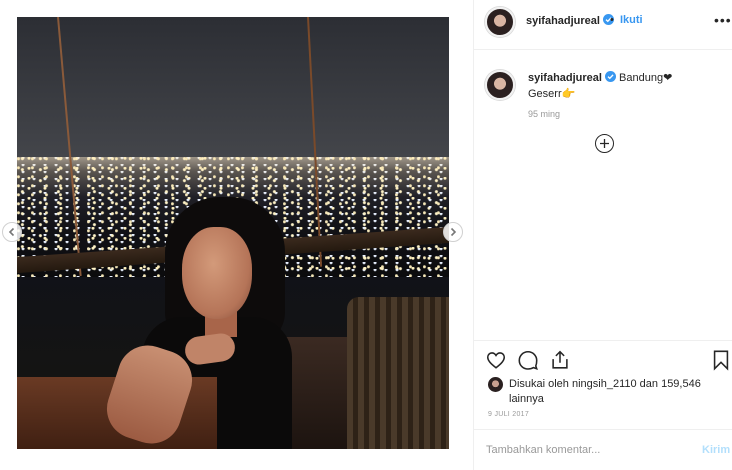 This screenshot has height=470, width=732. I want to click on header-username-text: syifahadjureal, so click(563, 21).